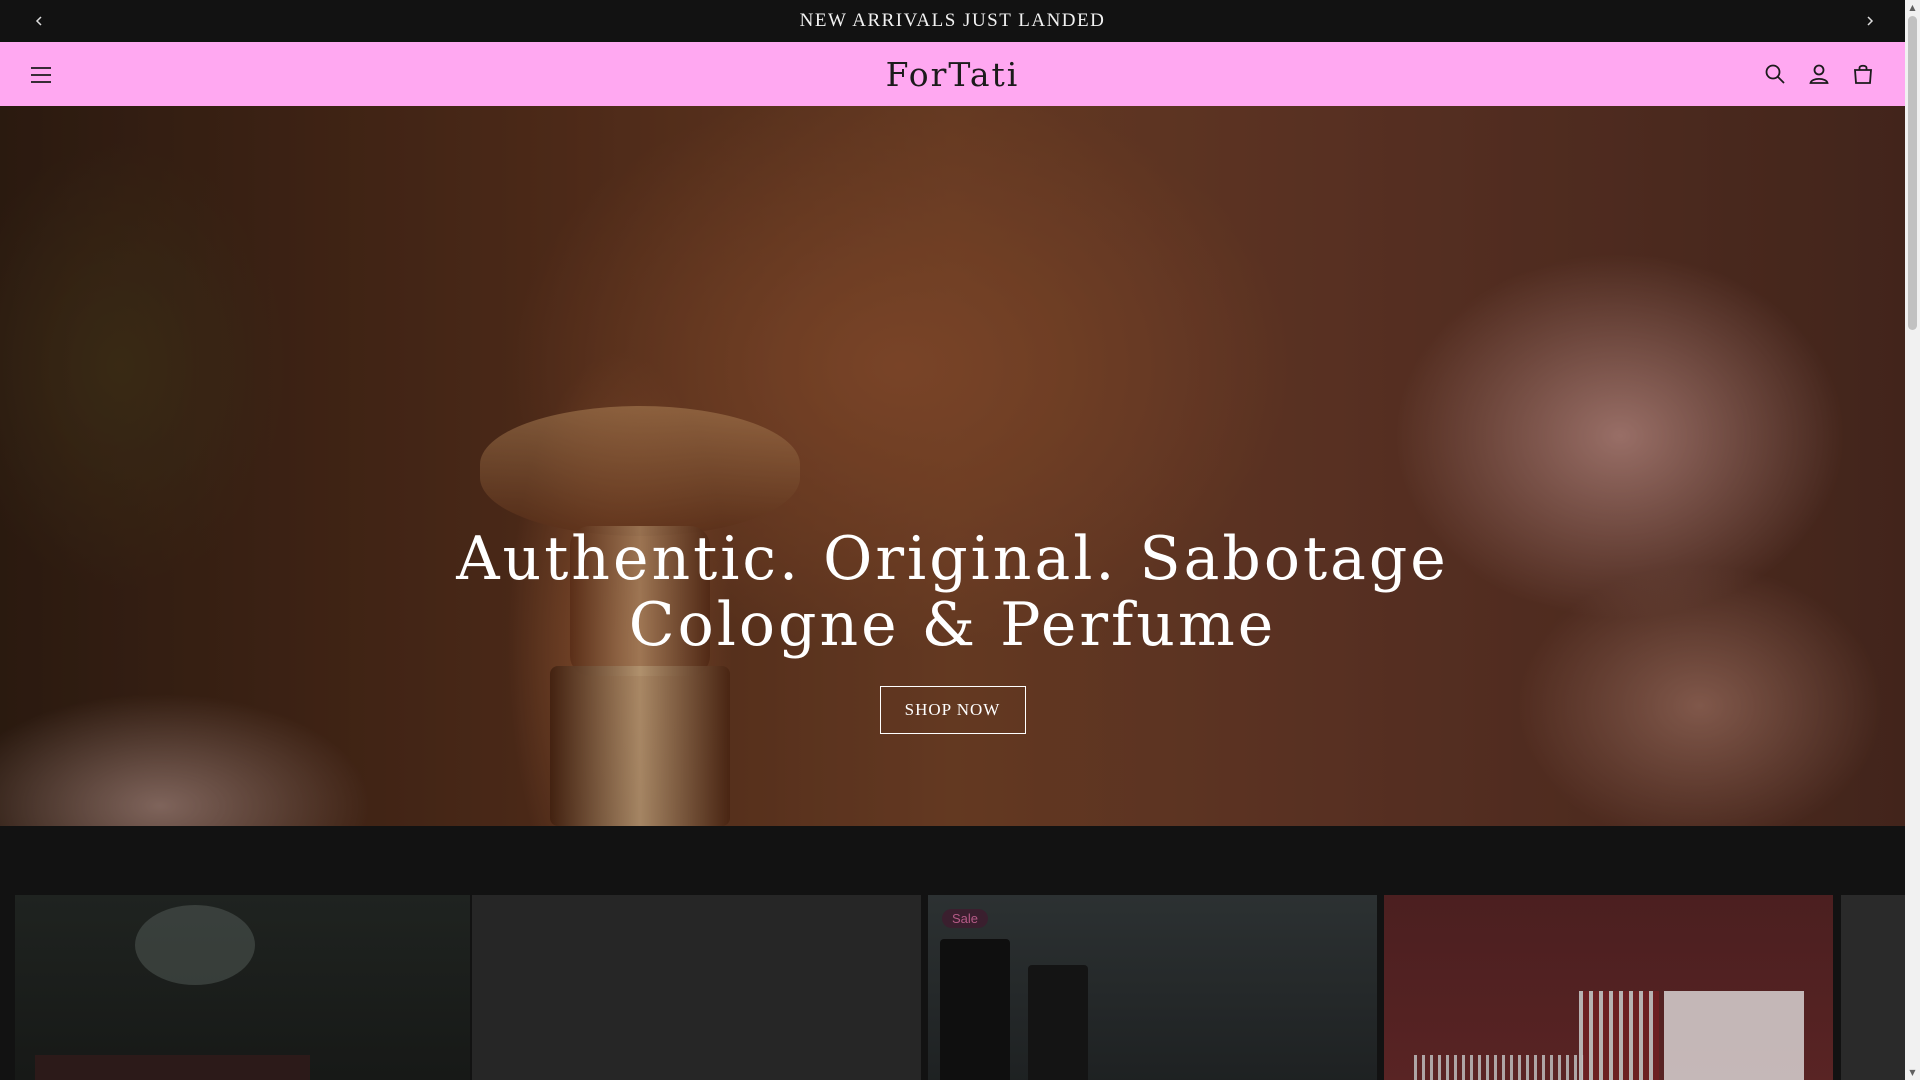 Image resolution: width=1920 pixels, height=1080 pixels. Describe the element at coordinates (1152, 987) in the screenshot. I see `product-card: Sale` at that location.